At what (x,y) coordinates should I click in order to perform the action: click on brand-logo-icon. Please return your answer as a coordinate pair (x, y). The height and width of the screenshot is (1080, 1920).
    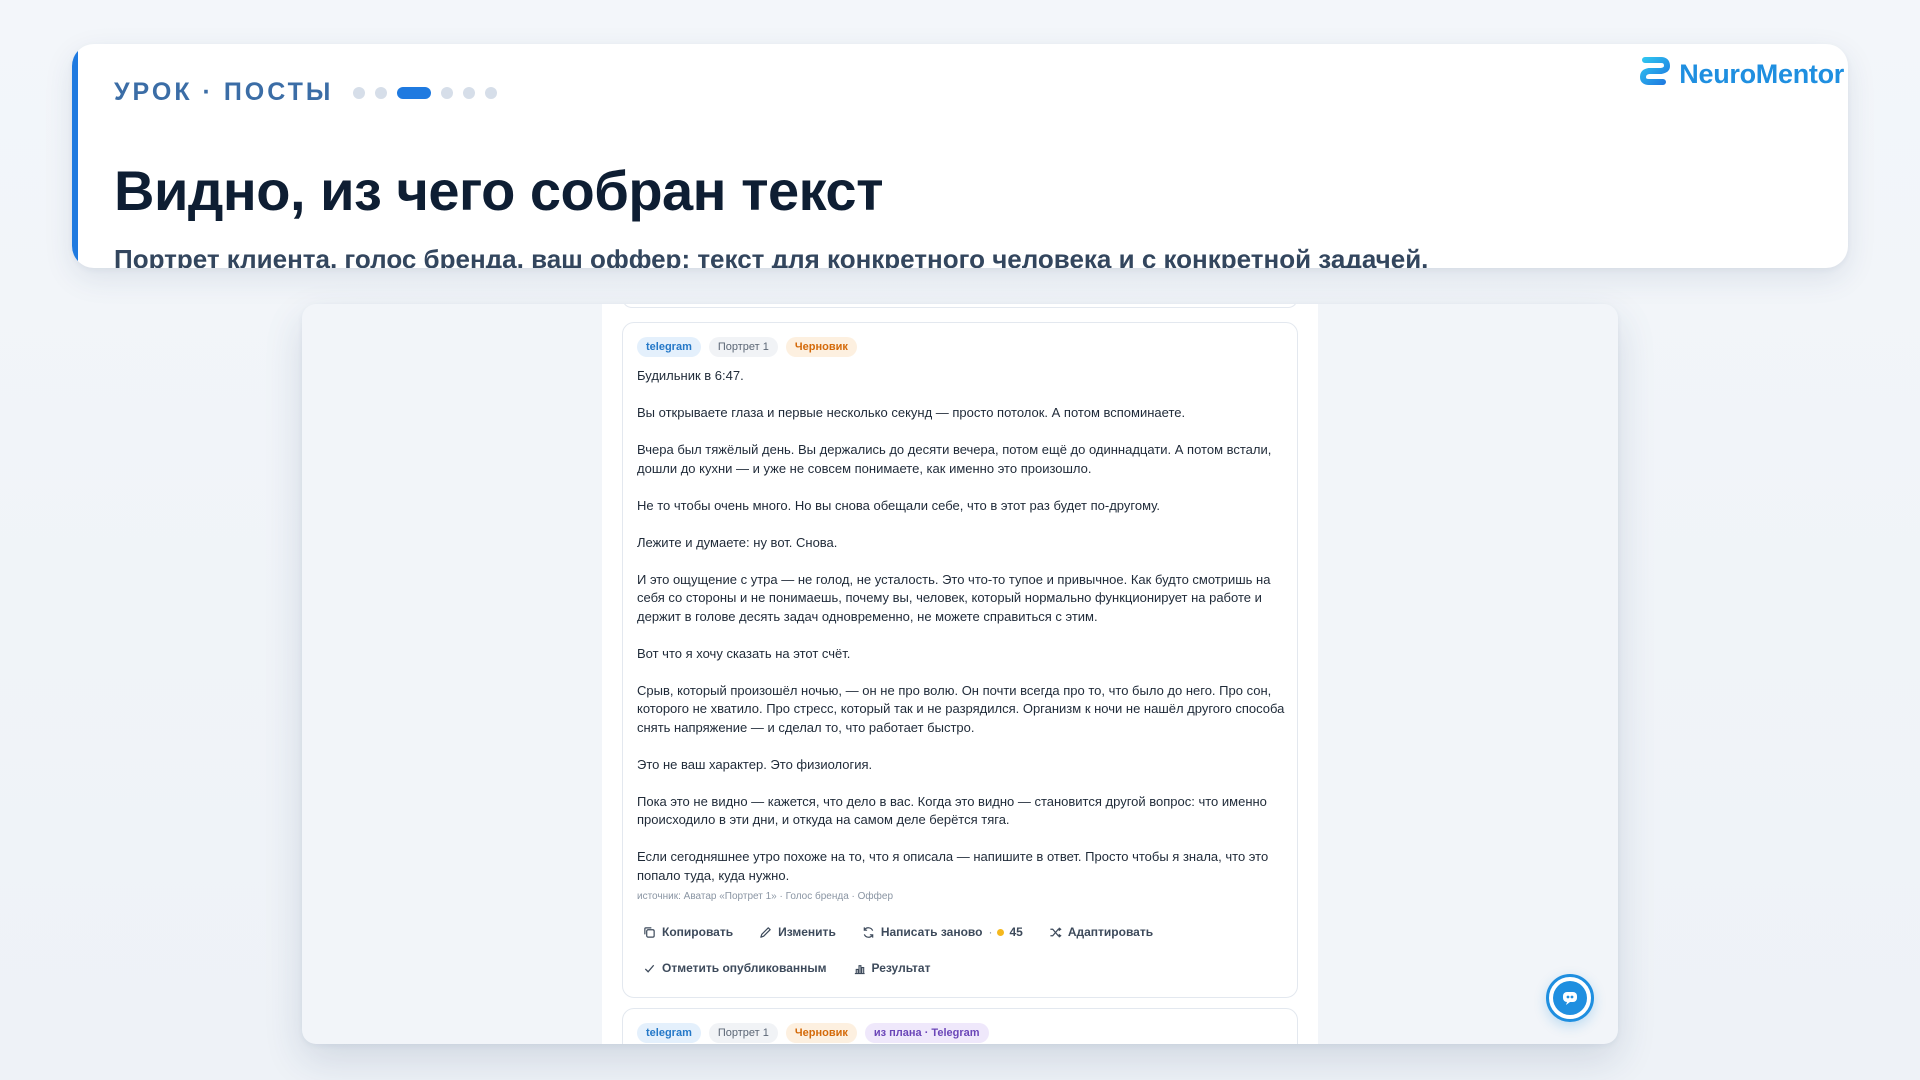
    Looking at the image, I should click on (1655, 74).